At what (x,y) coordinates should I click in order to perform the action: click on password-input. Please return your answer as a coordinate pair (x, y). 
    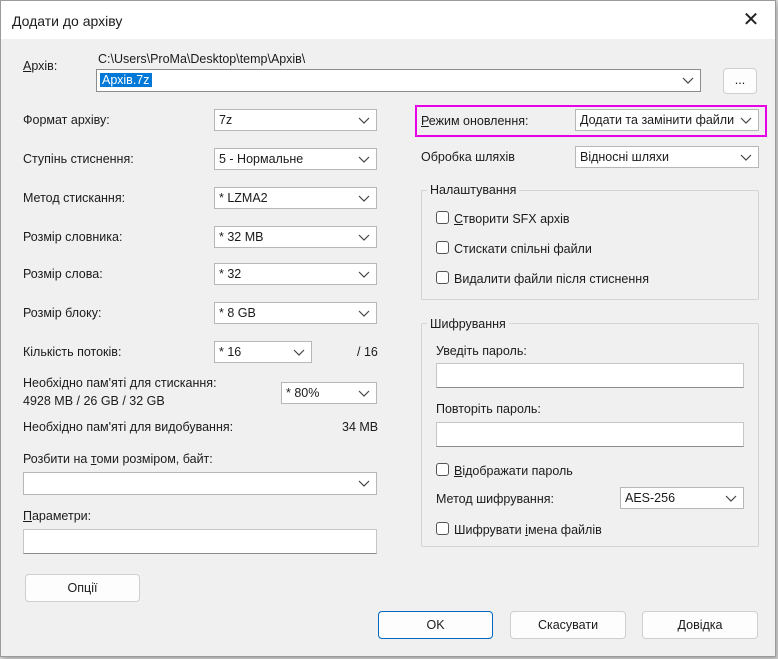
    Looking at the image, I should click on (590, 375).